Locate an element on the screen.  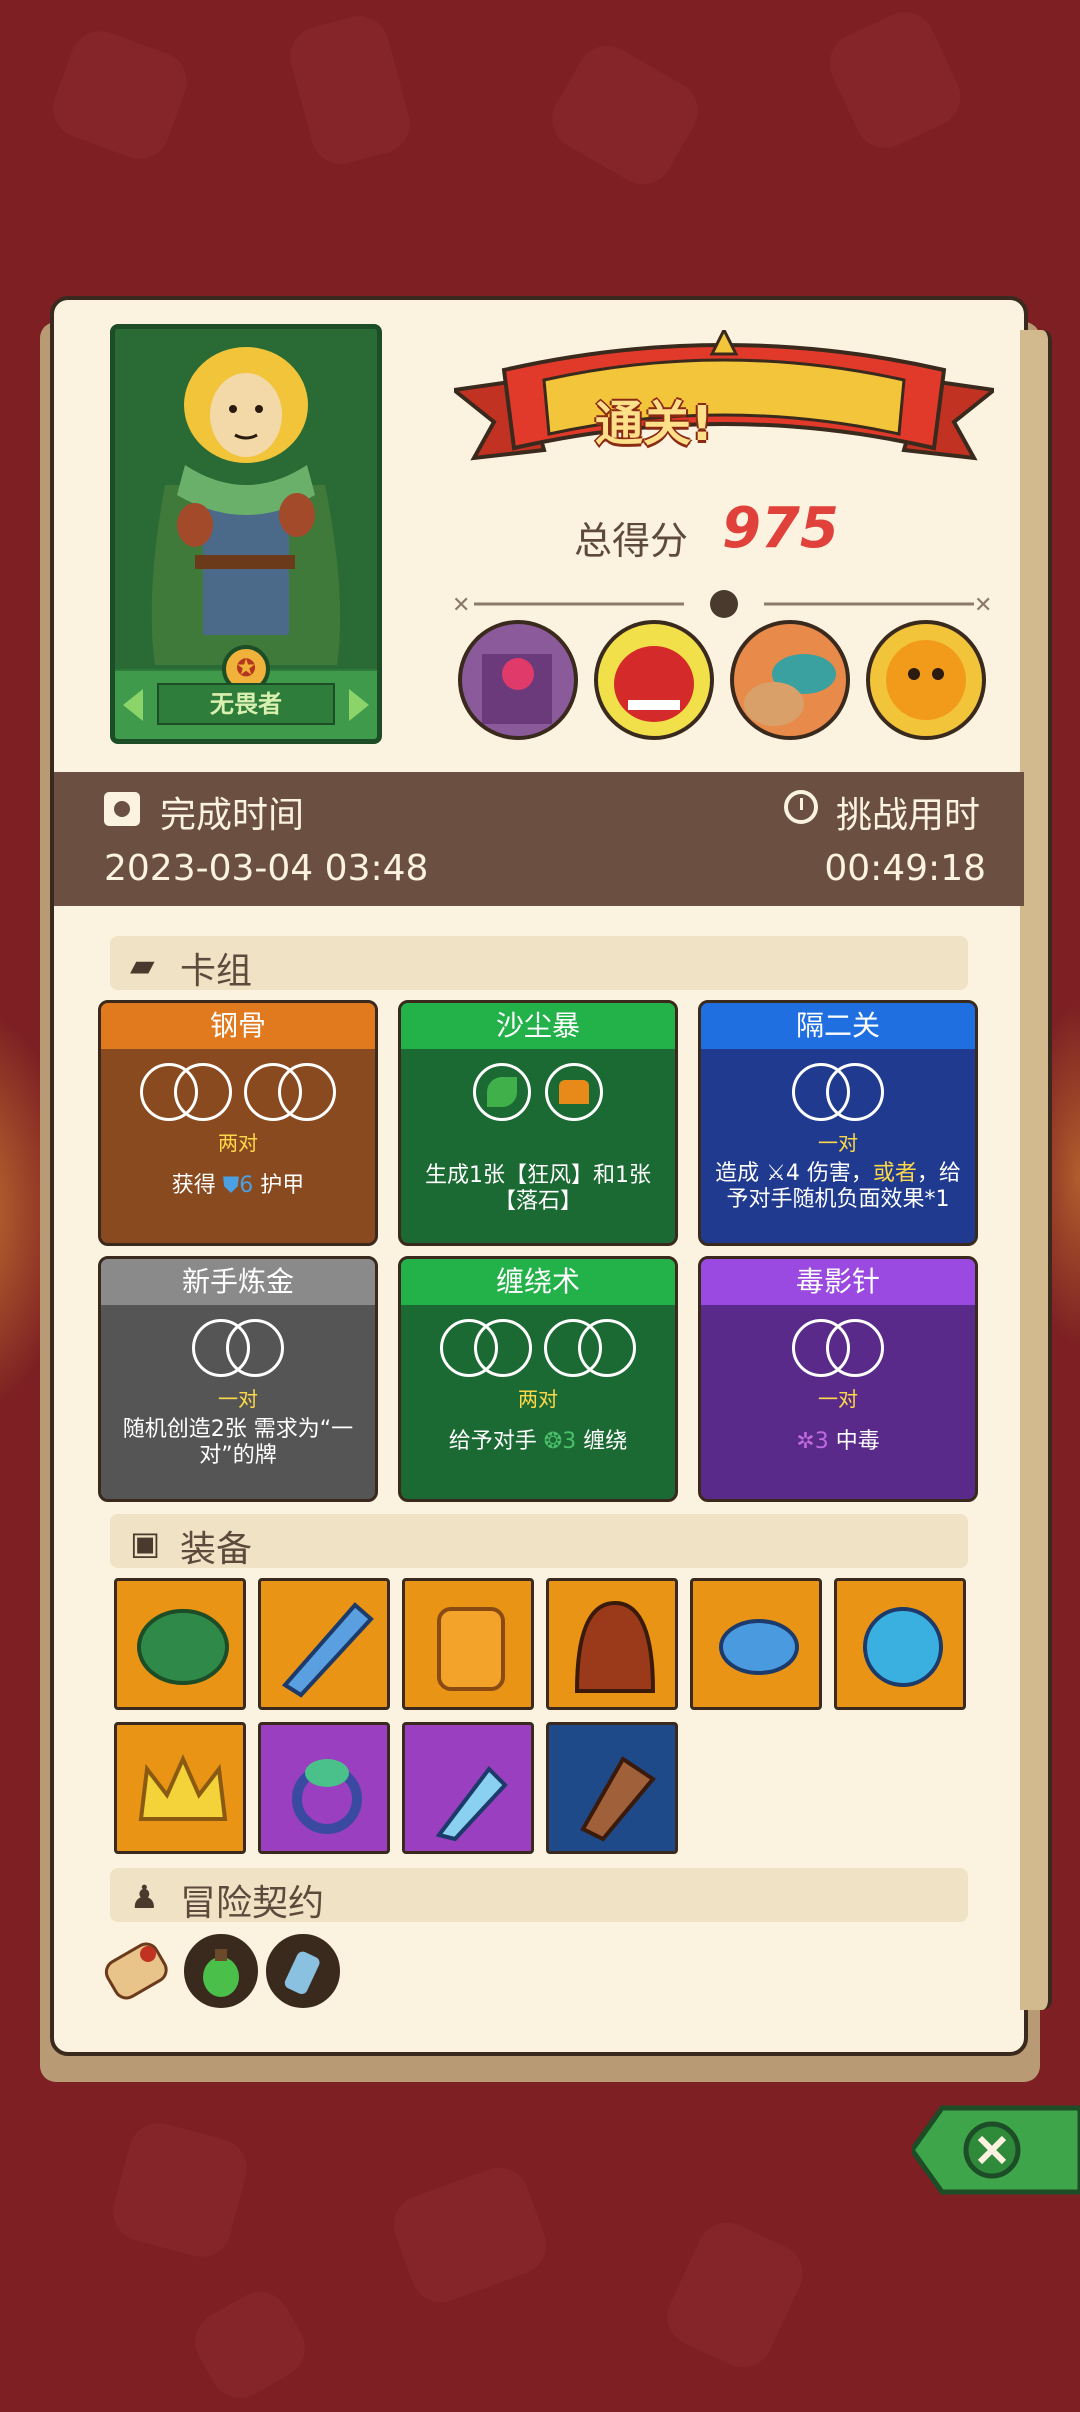
mushroom-icon is located at coordinates (756, 1644).